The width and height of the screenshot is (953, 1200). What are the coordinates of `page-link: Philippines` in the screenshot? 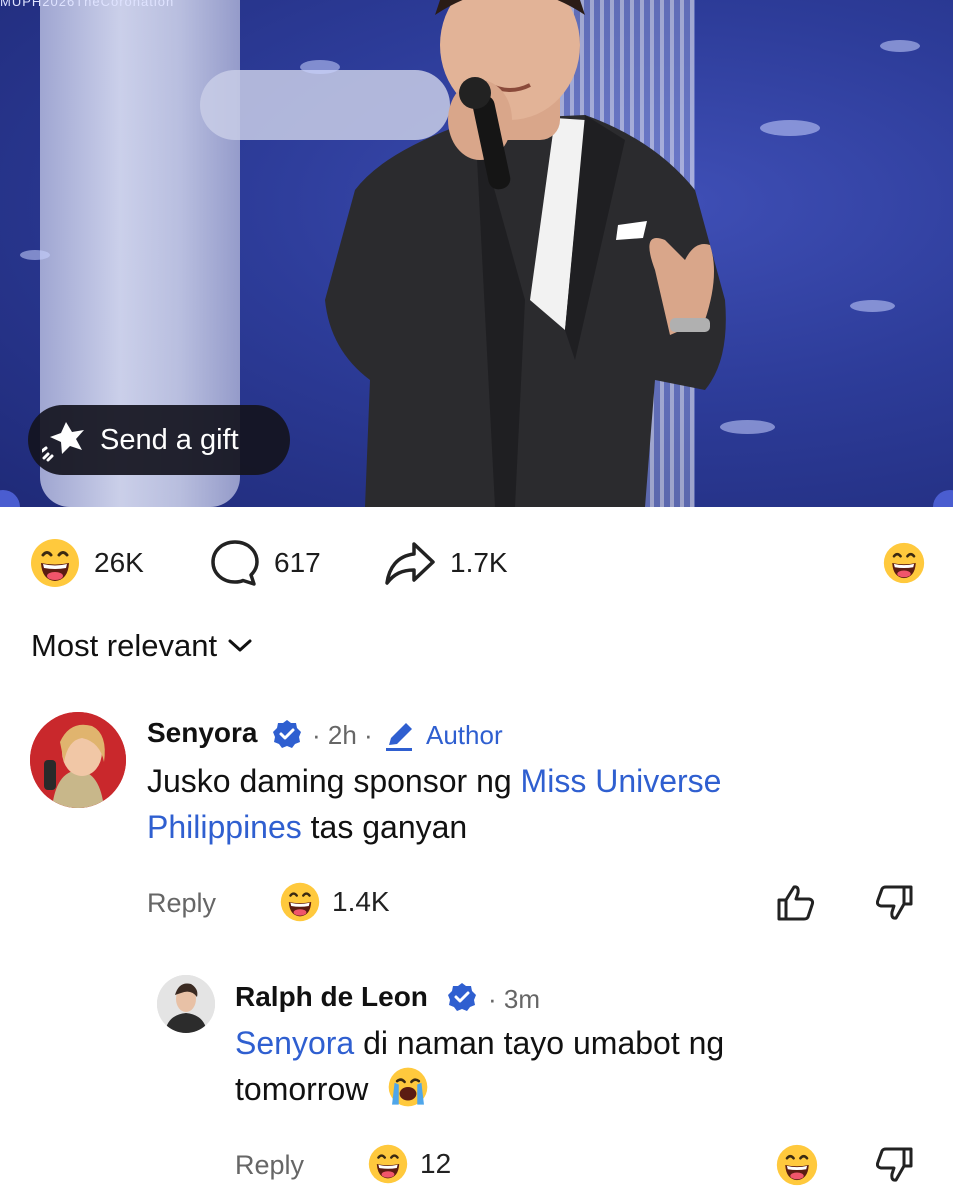 It's located at (224, 827).